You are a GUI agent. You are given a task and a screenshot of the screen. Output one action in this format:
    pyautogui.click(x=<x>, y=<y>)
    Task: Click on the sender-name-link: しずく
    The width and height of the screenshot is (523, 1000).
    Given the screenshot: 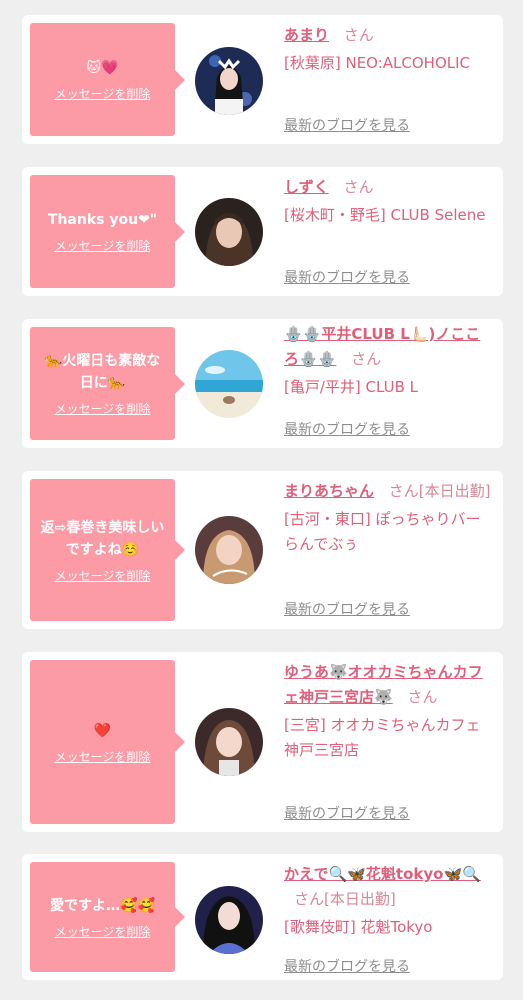 What is the action you would take?
    pyautogui.click(x=306, y=187)
    